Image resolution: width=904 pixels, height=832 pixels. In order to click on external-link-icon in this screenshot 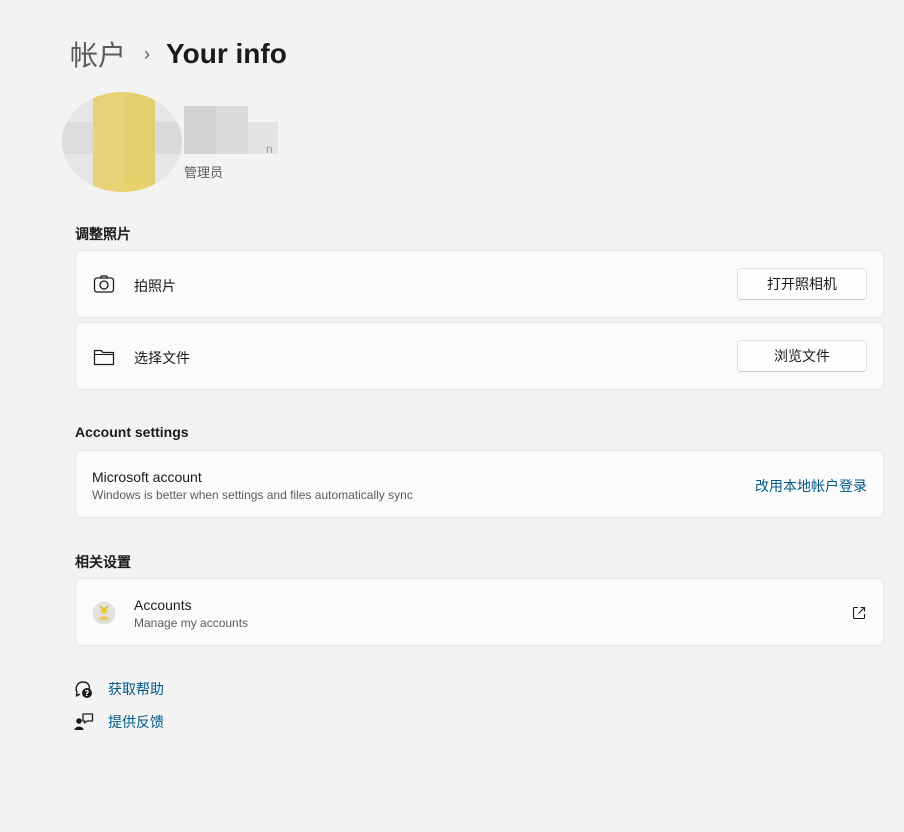, I will do `click(859, 613)`.